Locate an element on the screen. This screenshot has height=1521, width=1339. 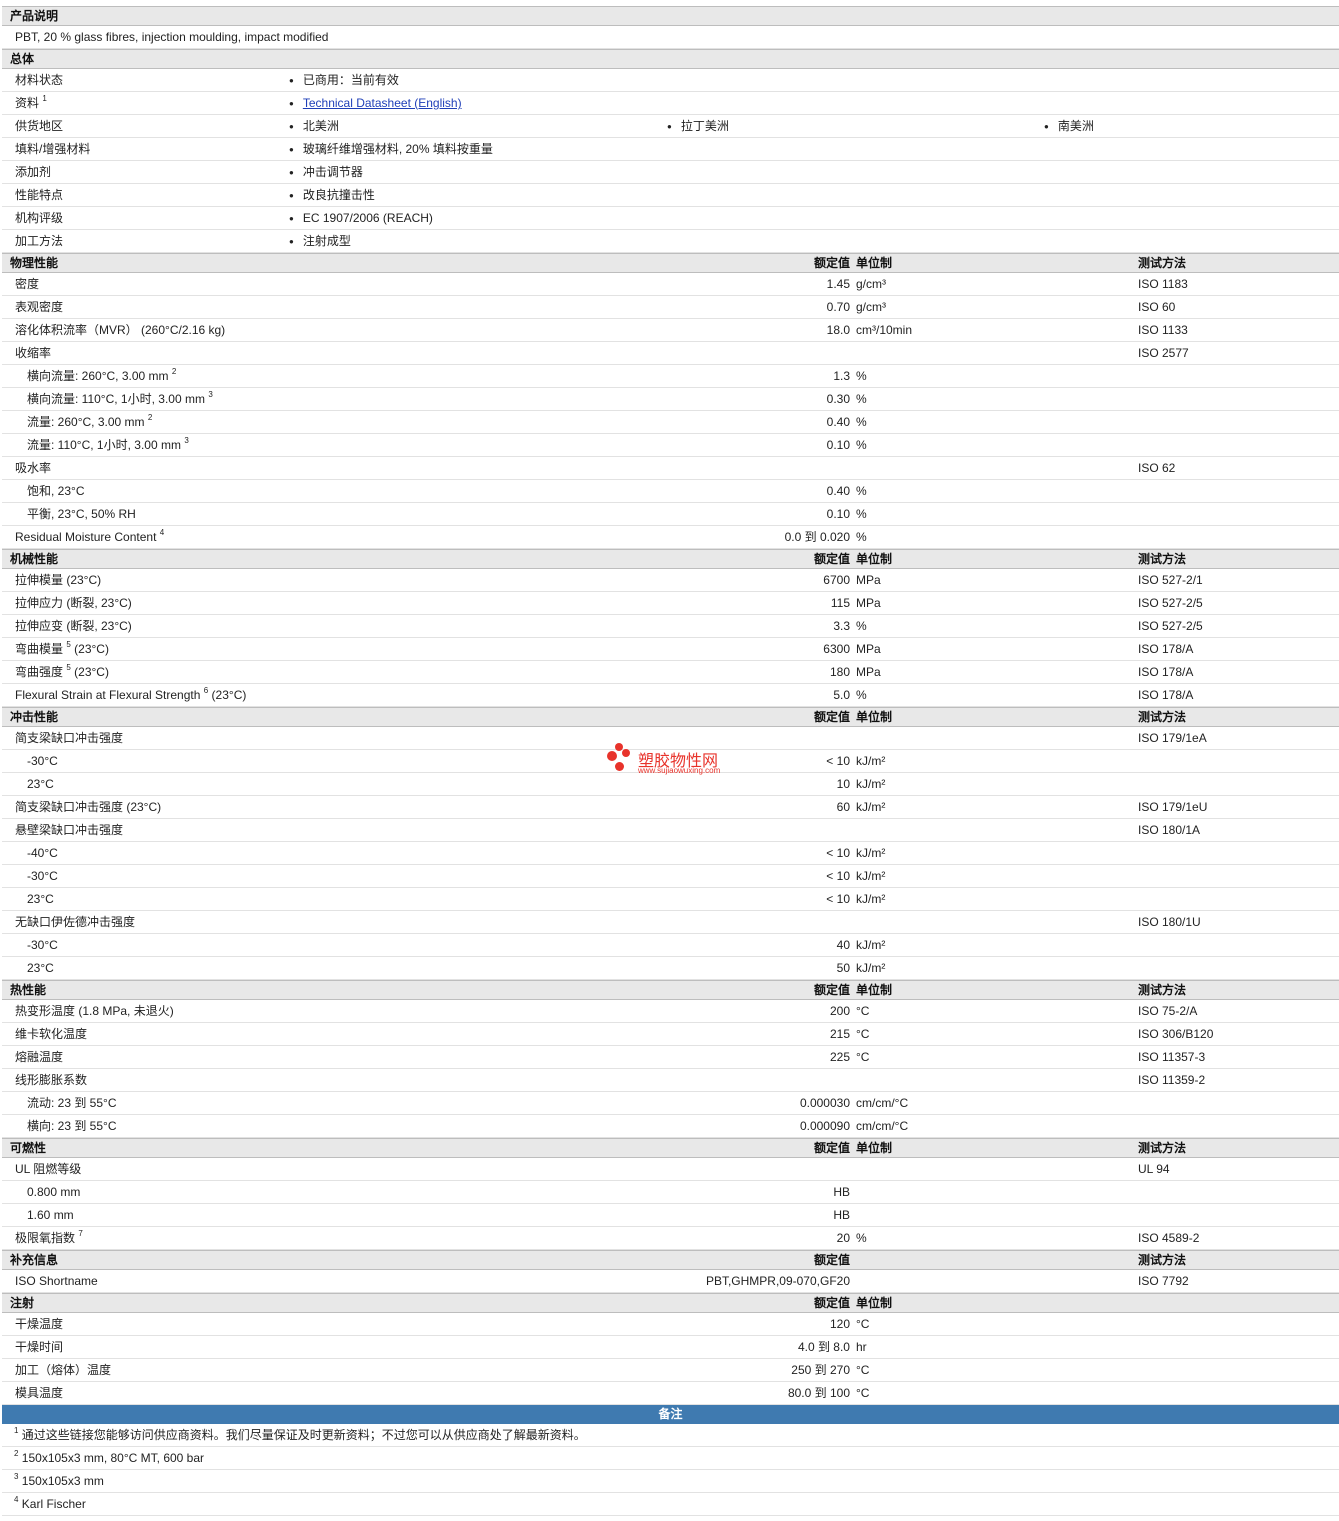
section-header: 机械性能 额定值 单位制 测试方法 is located at coordinates (670, 559).